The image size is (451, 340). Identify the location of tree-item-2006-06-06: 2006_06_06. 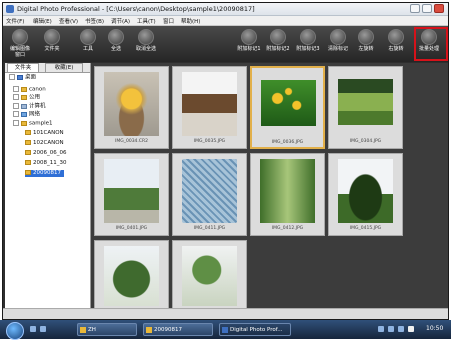
(46, 153).